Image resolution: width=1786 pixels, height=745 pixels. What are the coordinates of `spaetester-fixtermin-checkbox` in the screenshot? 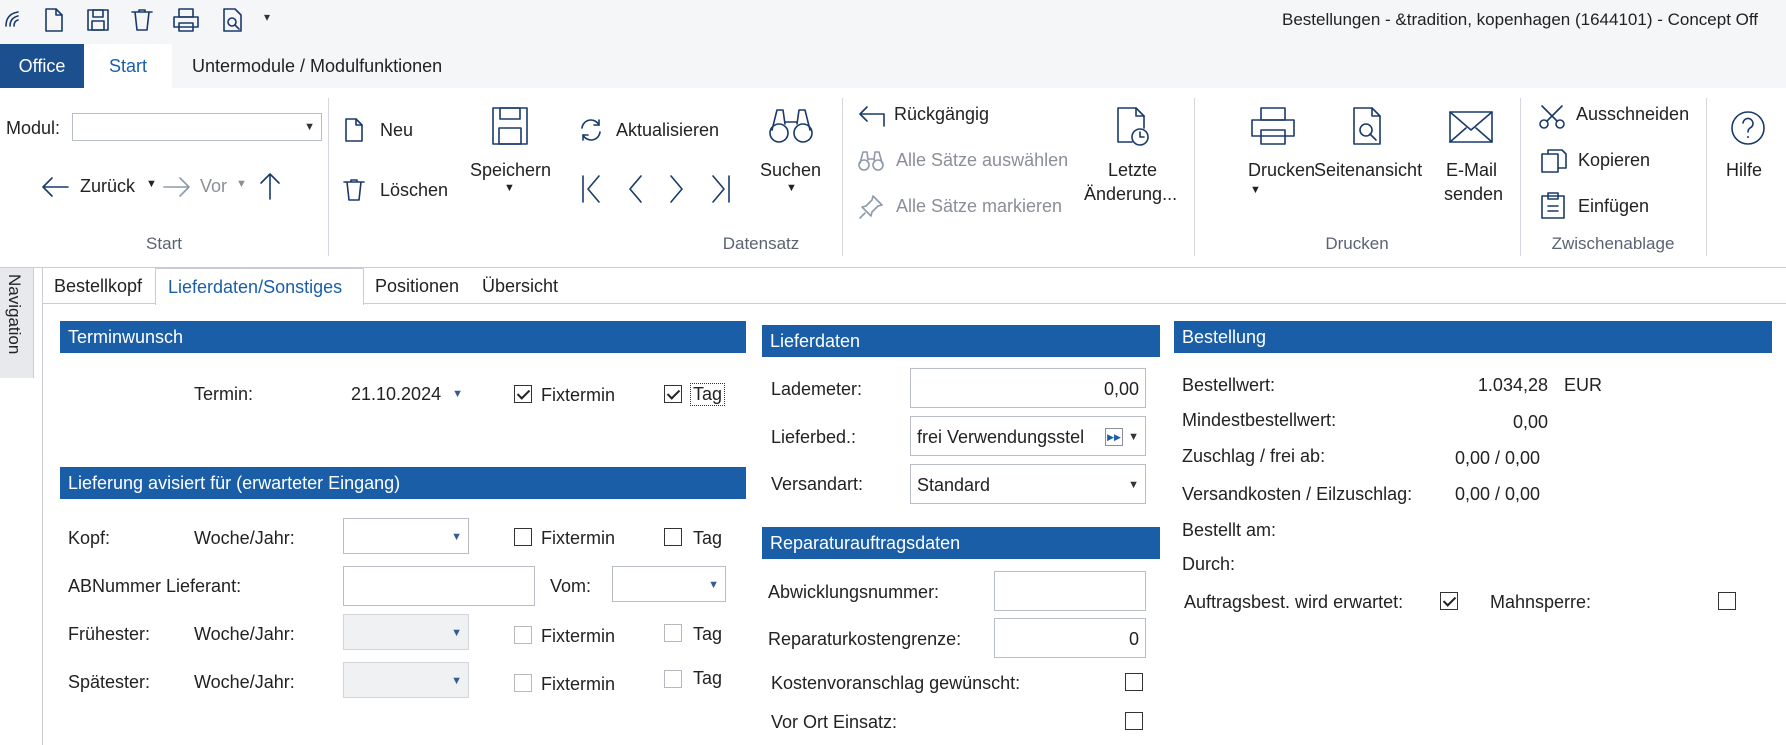 It's located at (523, 683).